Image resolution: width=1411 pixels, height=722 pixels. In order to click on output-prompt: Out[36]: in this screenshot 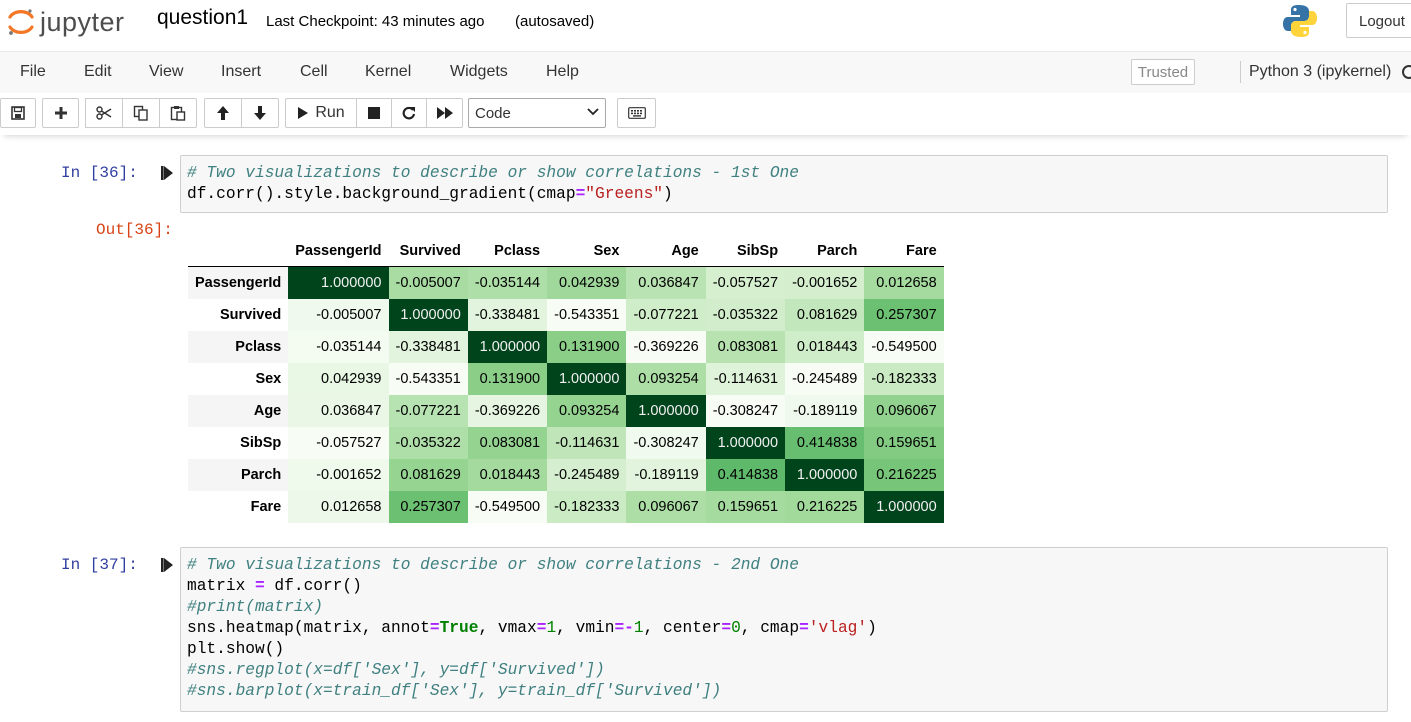, I will do `click(134, 230)`.